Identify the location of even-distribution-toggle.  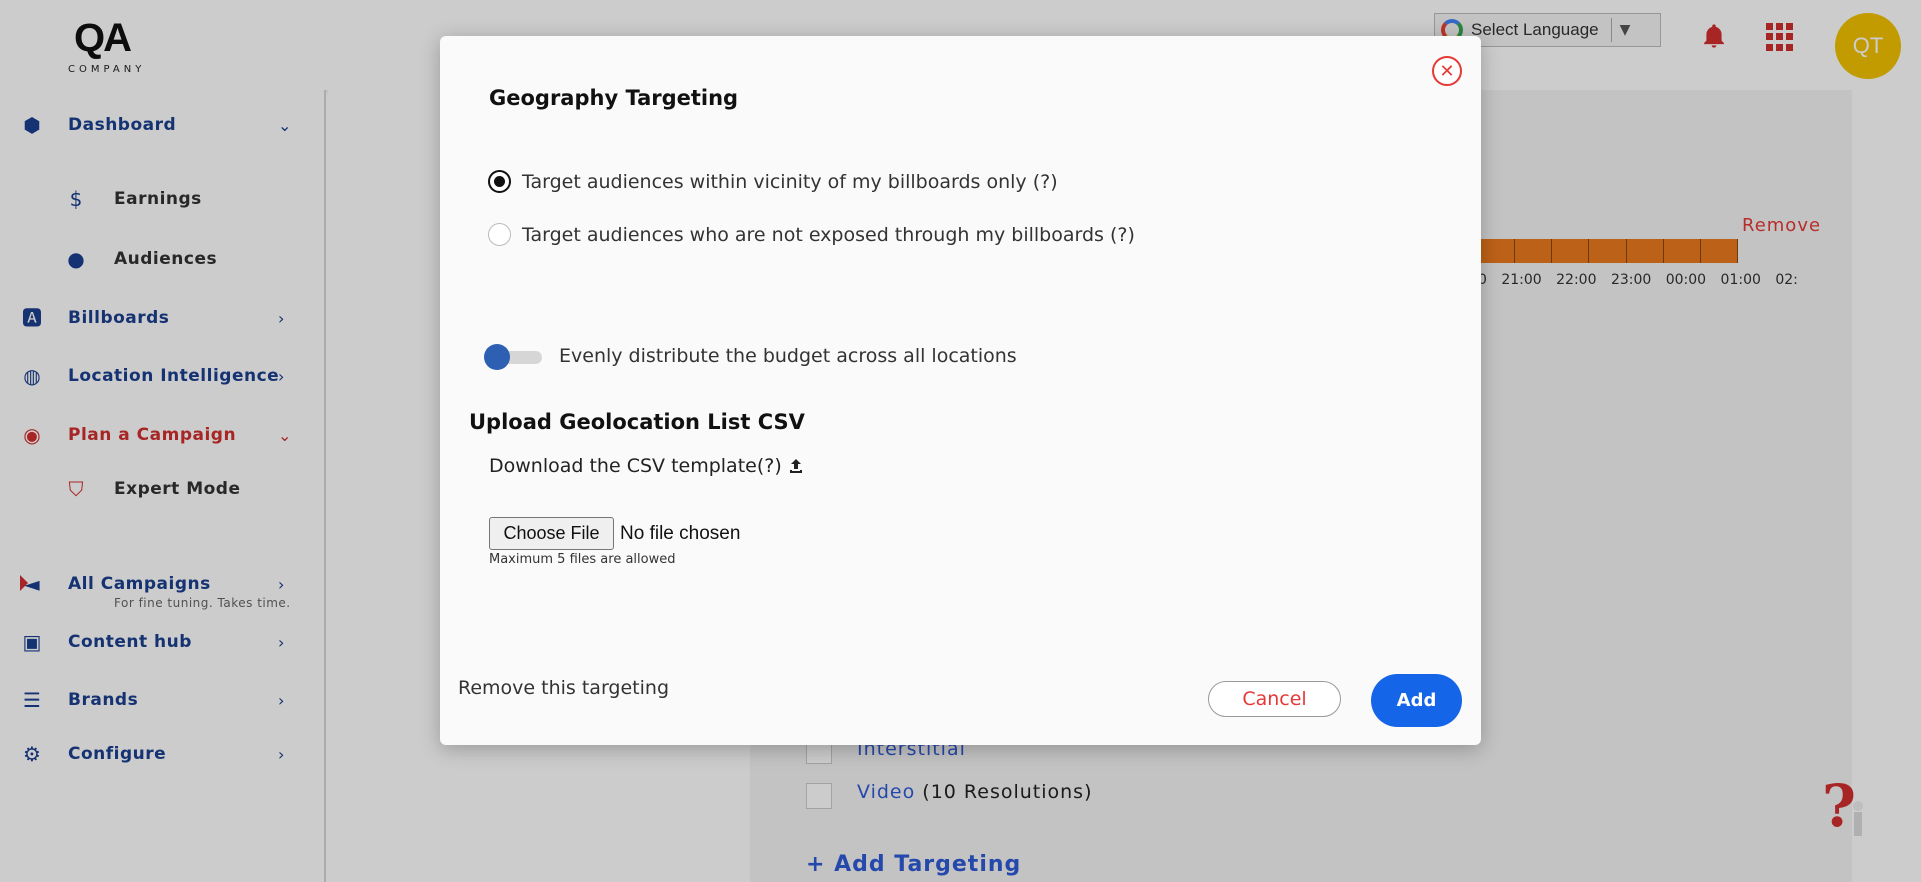
(514, 357).